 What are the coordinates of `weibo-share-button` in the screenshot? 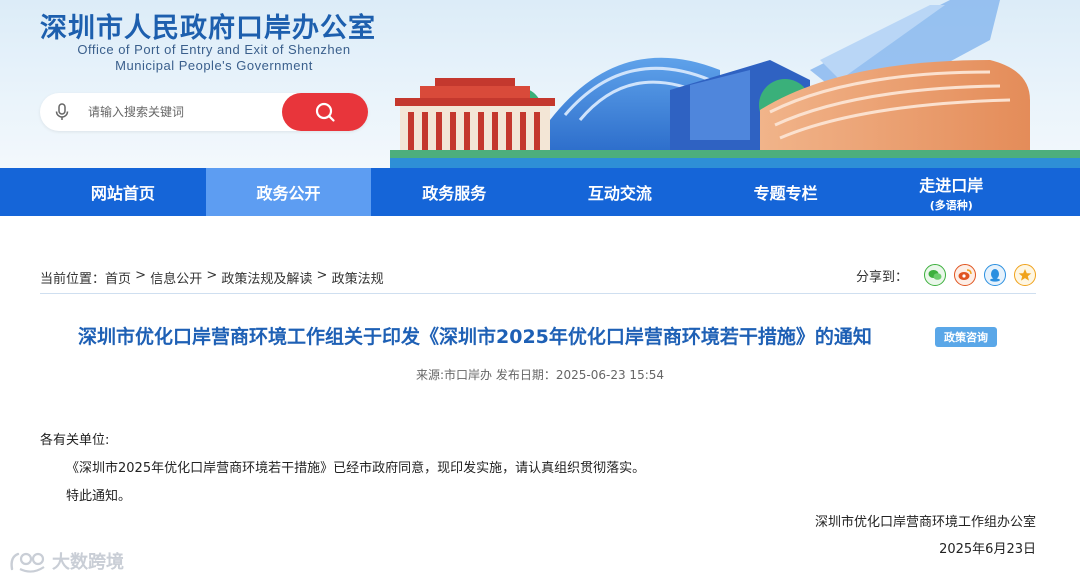 It's located at (965, 275).